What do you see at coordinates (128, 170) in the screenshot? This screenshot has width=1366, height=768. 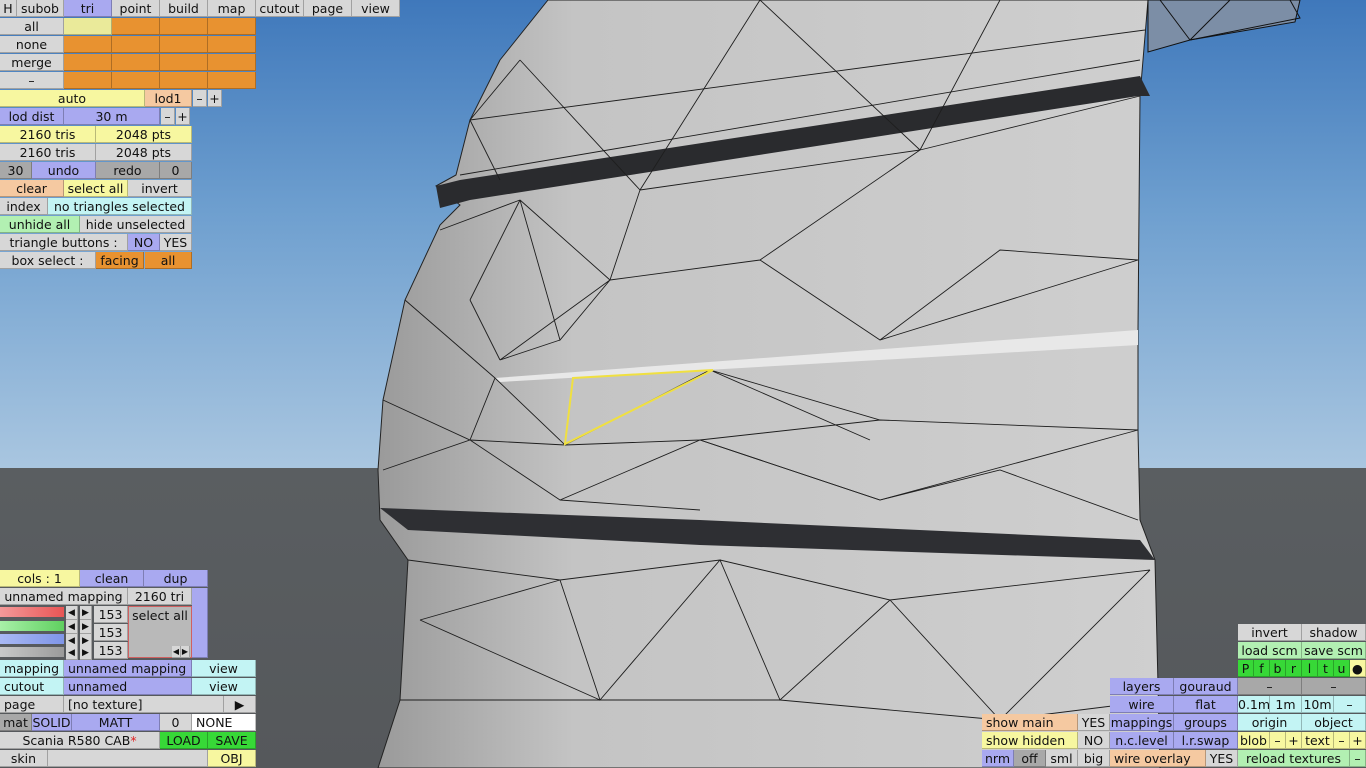 I see `redo-button: redo` at bounding box center [128, 170].